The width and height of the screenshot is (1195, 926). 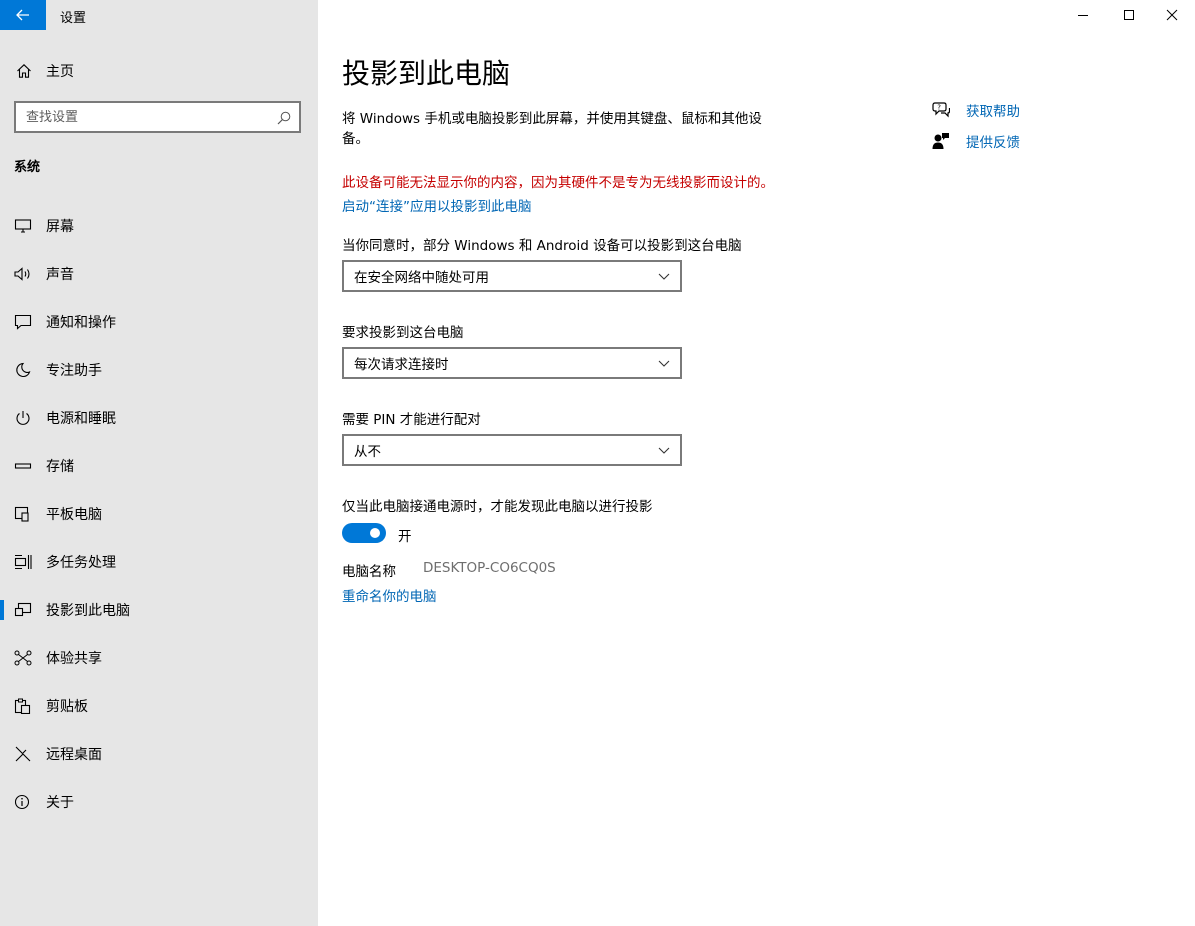 What do you see at coordinates (940, 141) in the screenshot?
I see `feedback-icon` at bounding box center [940, 141].